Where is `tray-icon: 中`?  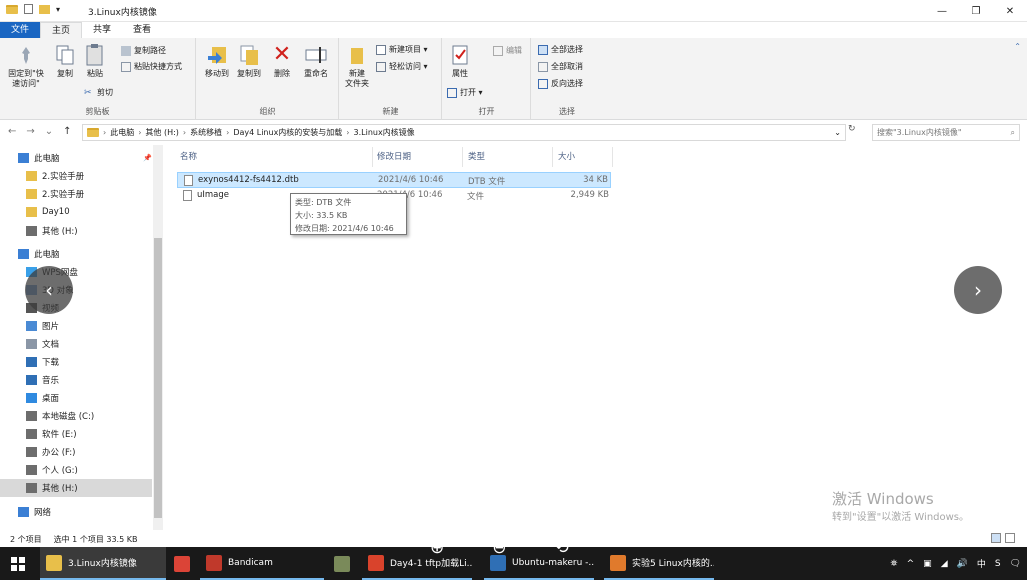 tray-icon: 中 is located at coordinates (981, 563).